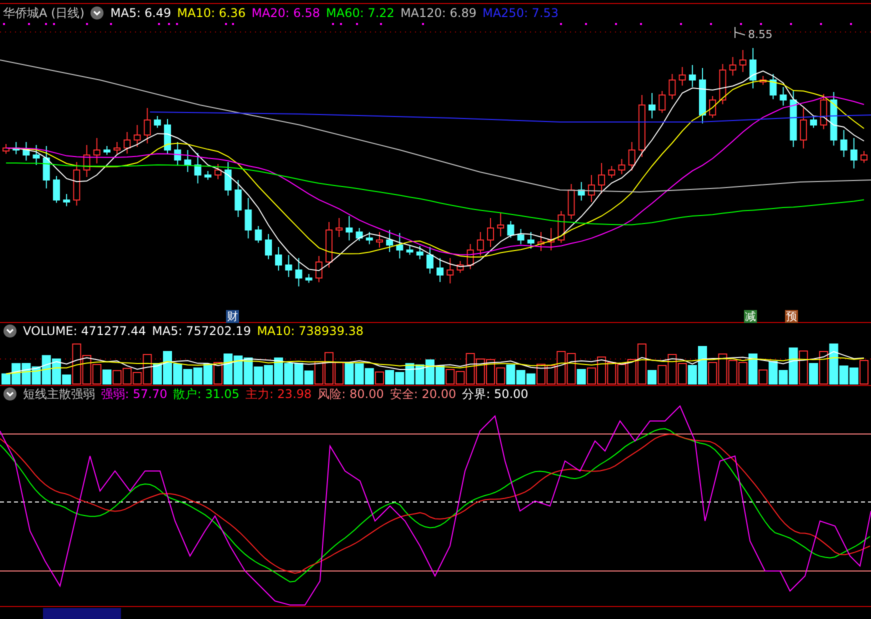 This screenshot has height=619, width=871. Describe the element at coordinates (232, 316) in the screenshot. I see `event-marker: 财` at that location.